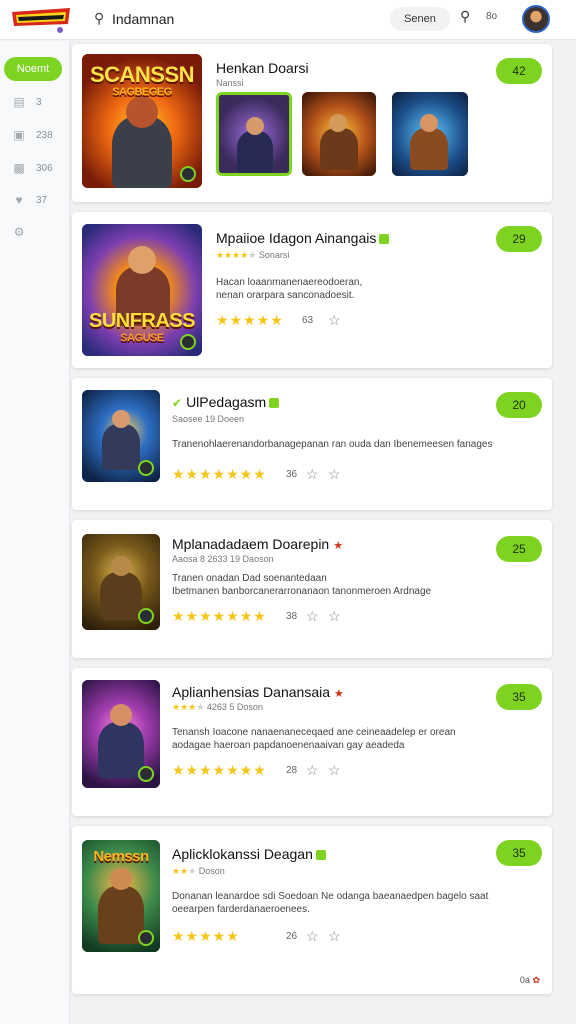 The width and height of the screenshot is (576, 1024). Describe the element at coordinates (230, 83) in the screenshot. I see `app-meta: Nanssi` at that location.